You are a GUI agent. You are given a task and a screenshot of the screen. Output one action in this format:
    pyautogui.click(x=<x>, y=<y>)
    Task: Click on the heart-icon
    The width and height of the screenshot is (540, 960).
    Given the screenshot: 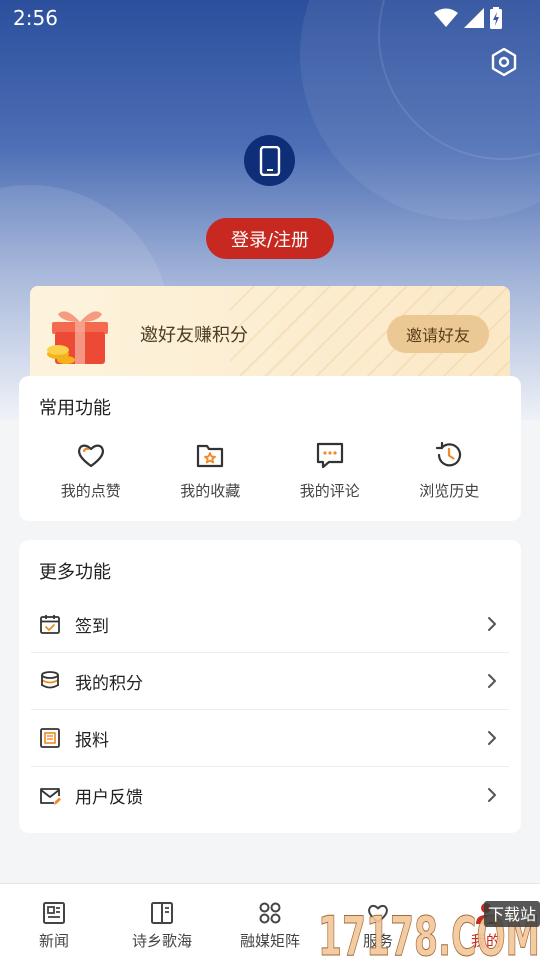 What is the action you would take?
    pyautogui.click(x=90, y=456)
    